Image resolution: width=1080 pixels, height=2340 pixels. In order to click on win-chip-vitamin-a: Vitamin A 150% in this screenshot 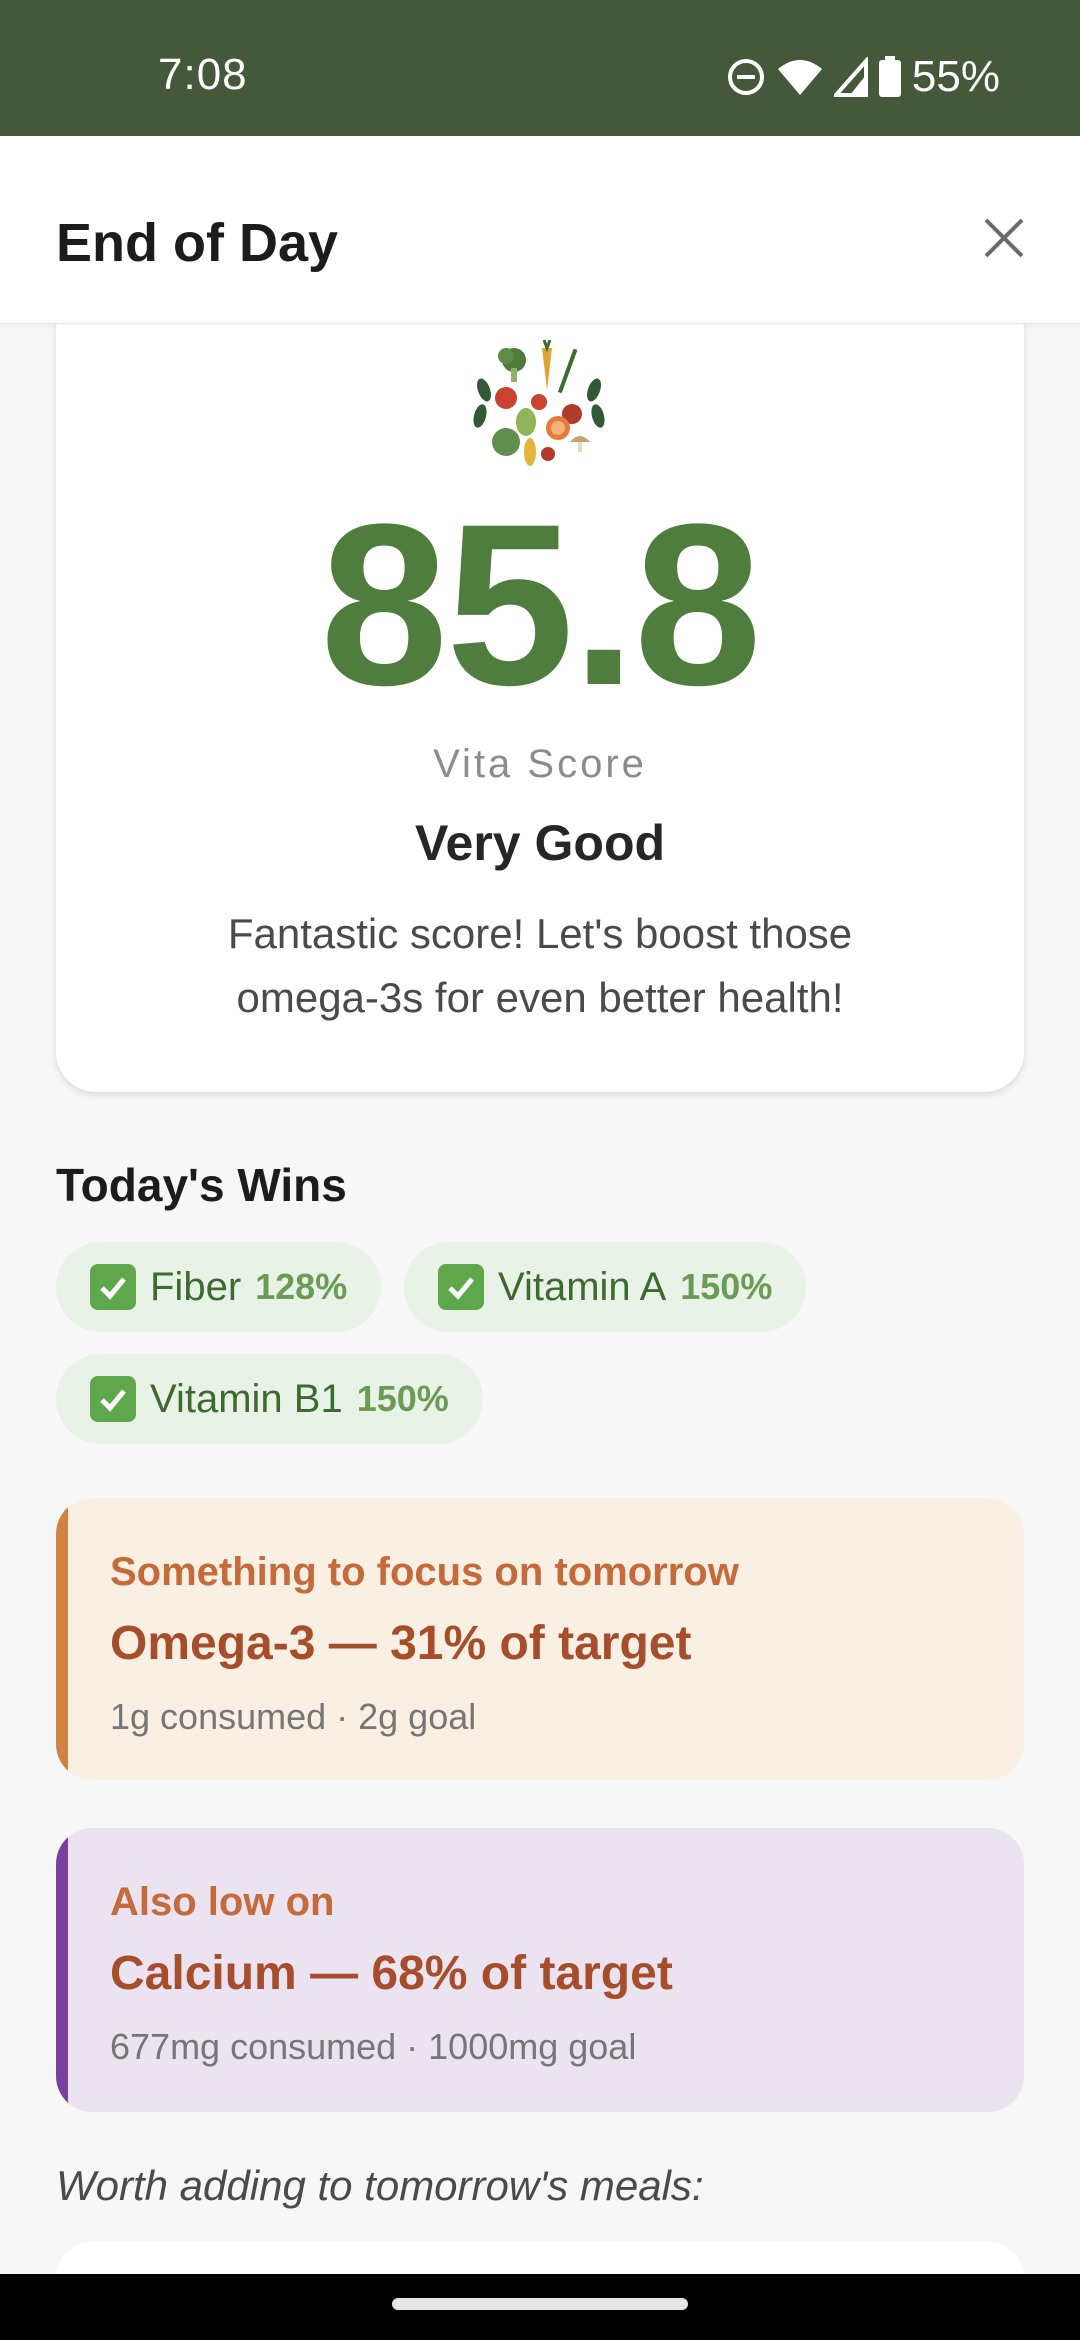, I will do `click(605, 1287)`.